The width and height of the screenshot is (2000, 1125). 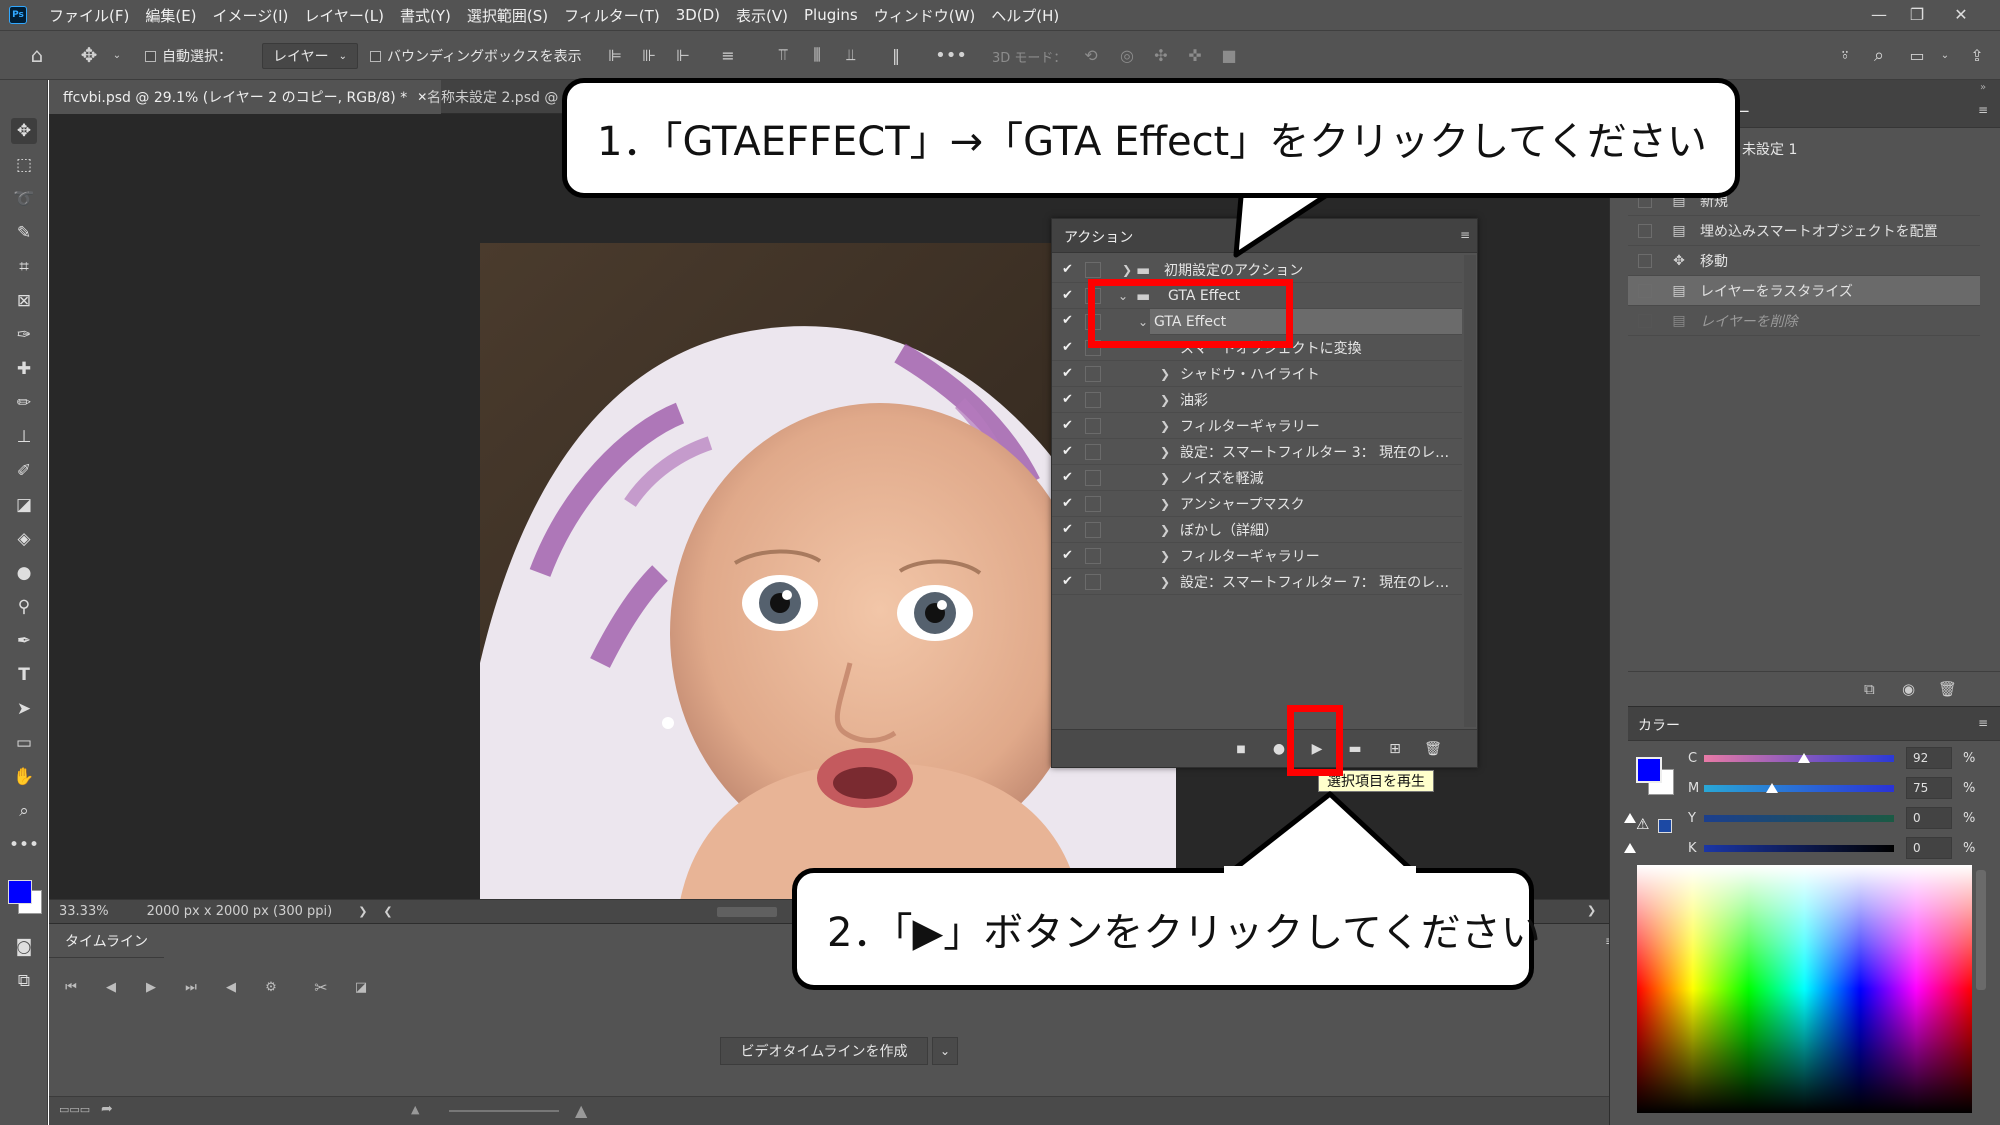 I want to click on 3d-slide-icon: ✜, so click(x=1195, y=55).